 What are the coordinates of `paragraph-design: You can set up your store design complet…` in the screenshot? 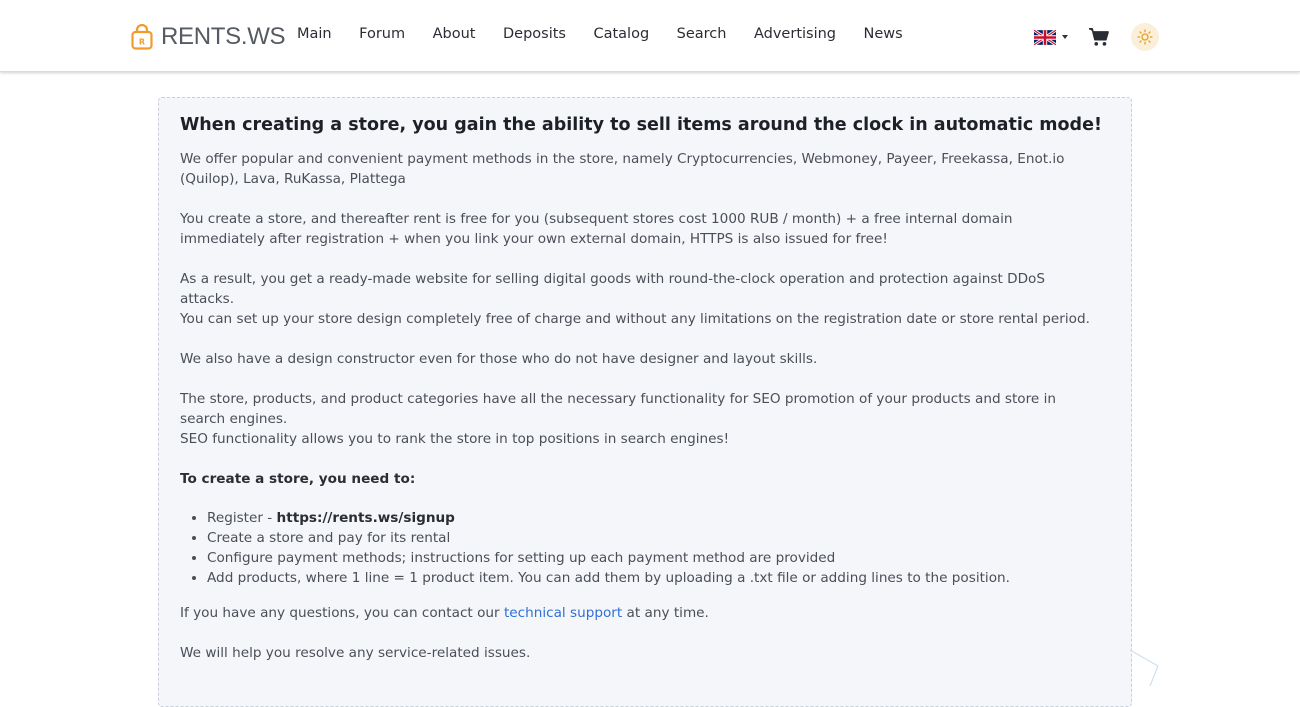 It's located at (635, 319).